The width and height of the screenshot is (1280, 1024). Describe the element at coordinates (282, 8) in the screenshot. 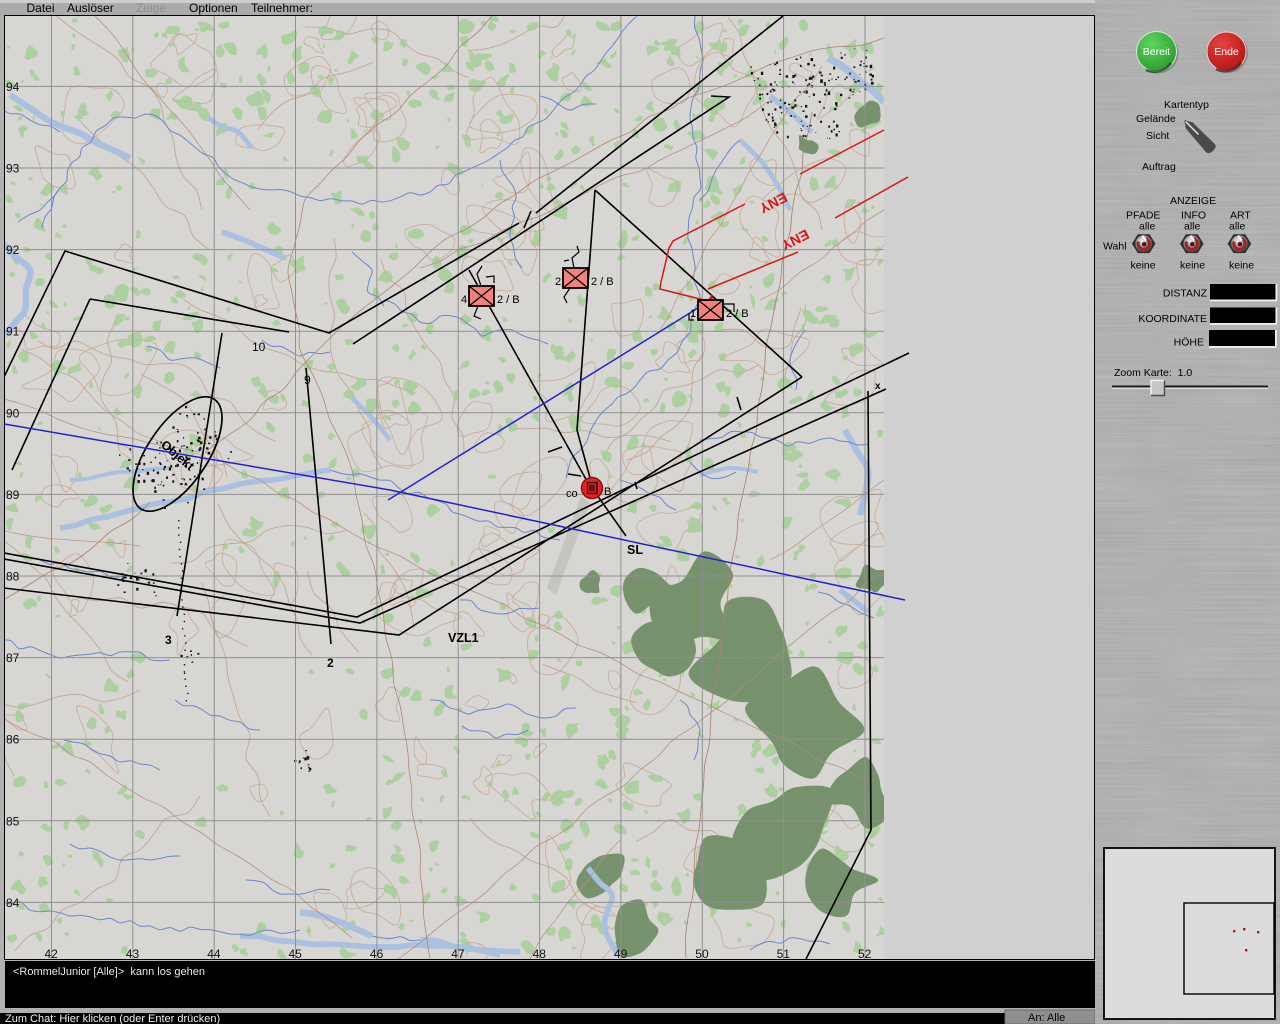

I see `svg-text: Teilnehmer:` at that location.